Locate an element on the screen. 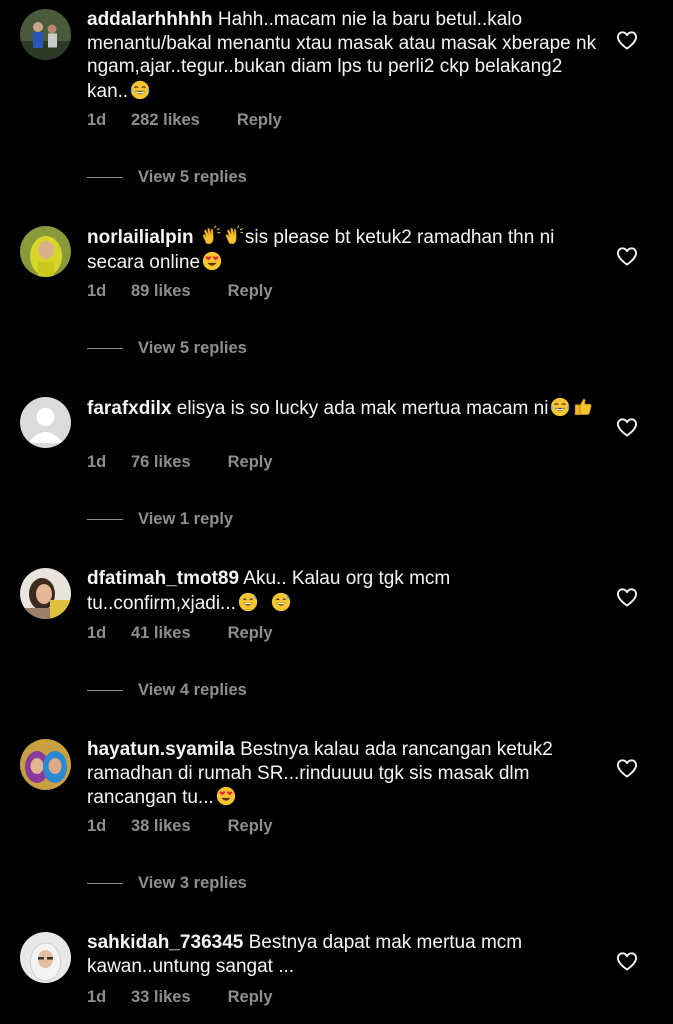  comment-likes: 282 likes is located at coordinates (165, 120).